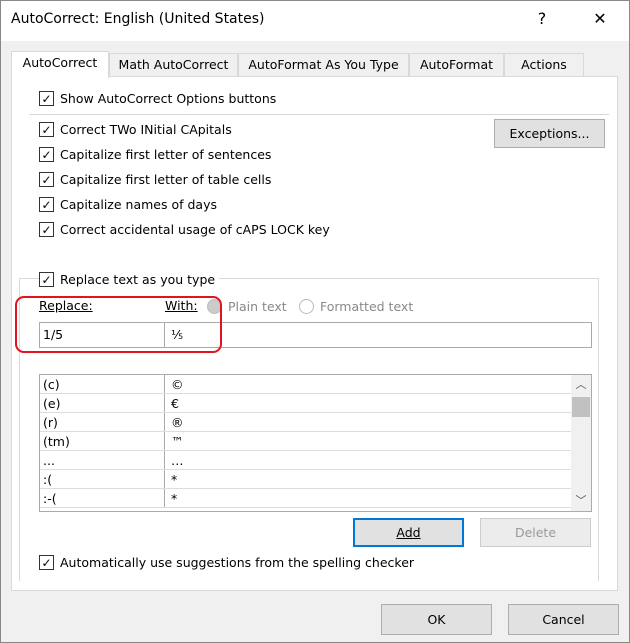 This screenshot has width=630, height=643. Describe the element at coordinates (306, 498) in the screenshot. I see `list-item: :-( *` at that location.